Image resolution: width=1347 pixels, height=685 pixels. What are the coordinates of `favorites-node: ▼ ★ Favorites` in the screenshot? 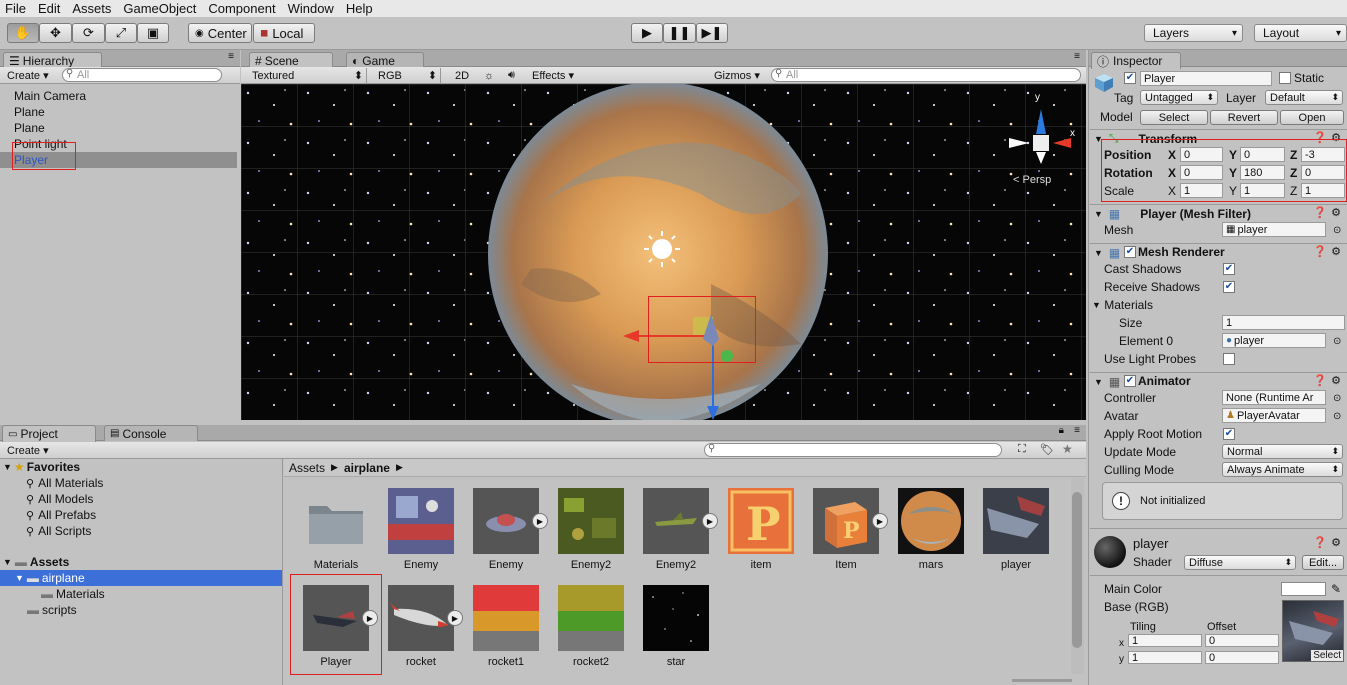 It's located at (41, 467).